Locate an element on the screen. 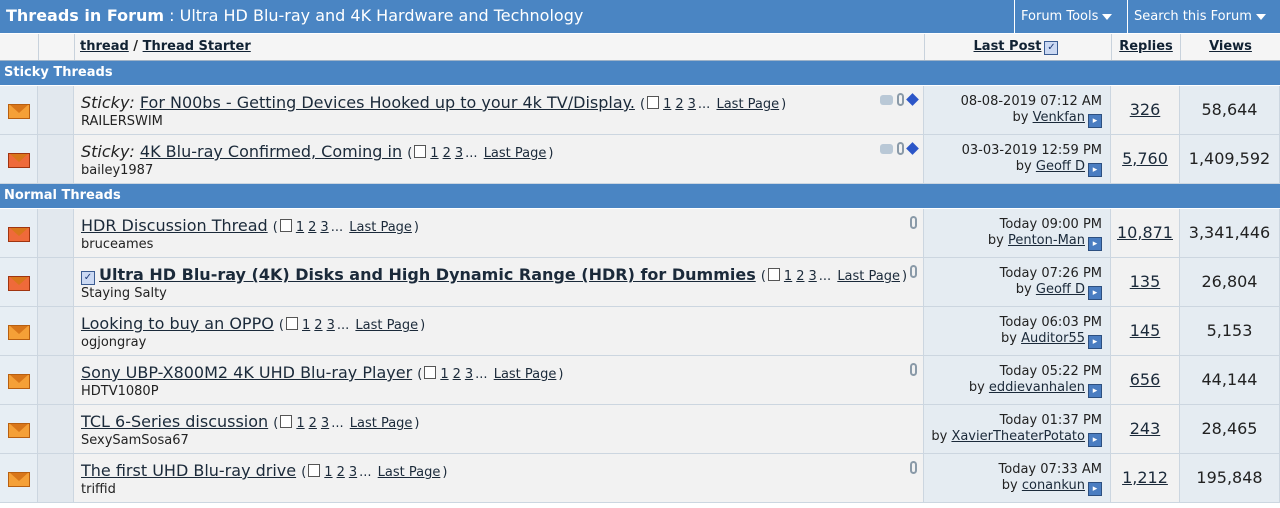  sort-thread-starter-link: Thread Starter is located at coordinates (197, 46).